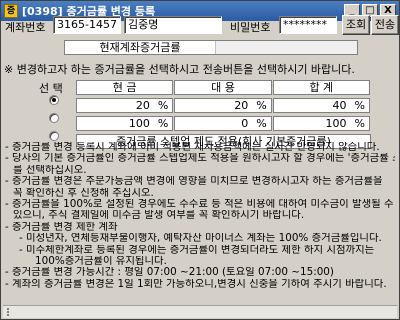 This screenshot has height=320, width=400. I want to click on note-line: 100%증거금률이 유지됩니다., so click(101, 262).